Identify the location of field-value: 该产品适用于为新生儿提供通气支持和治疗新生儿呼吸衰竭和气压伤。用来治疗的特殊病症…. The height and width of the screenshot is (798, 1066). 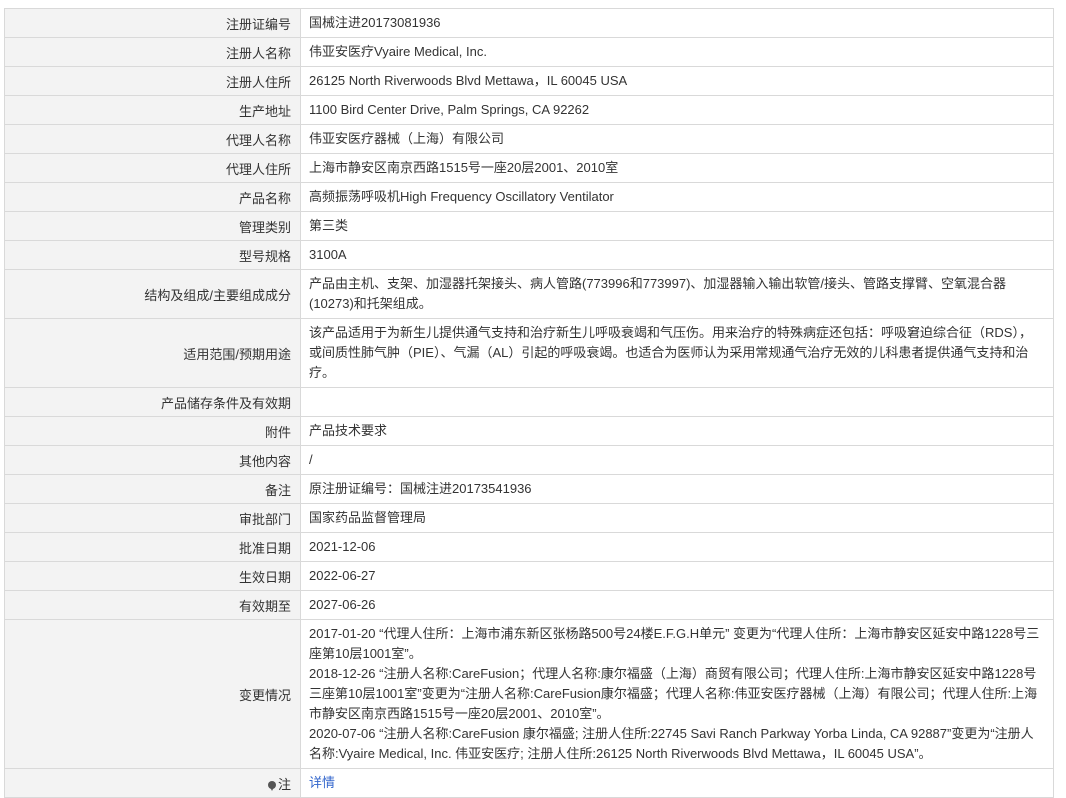
(677, 353).